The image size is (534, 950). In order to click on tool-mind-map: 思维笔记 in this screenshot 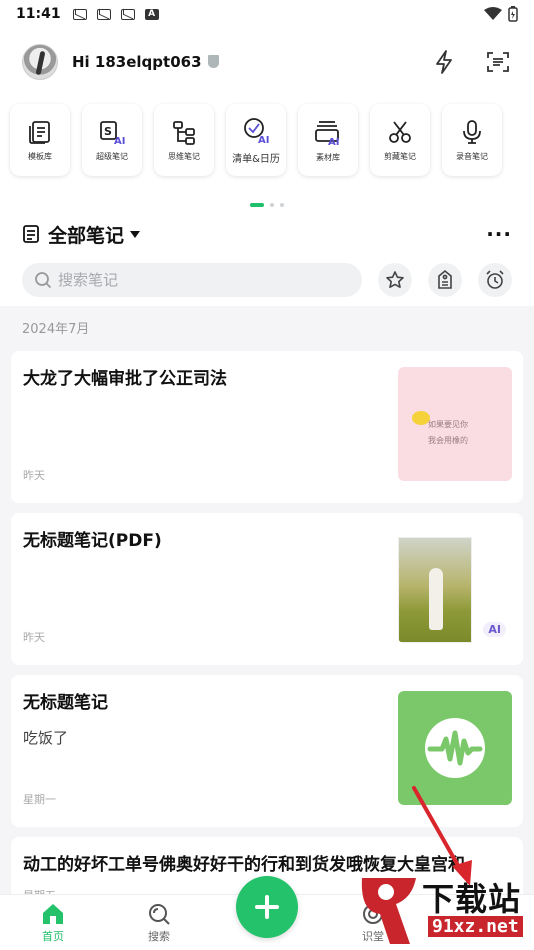, I will do `click(184, 140)`.